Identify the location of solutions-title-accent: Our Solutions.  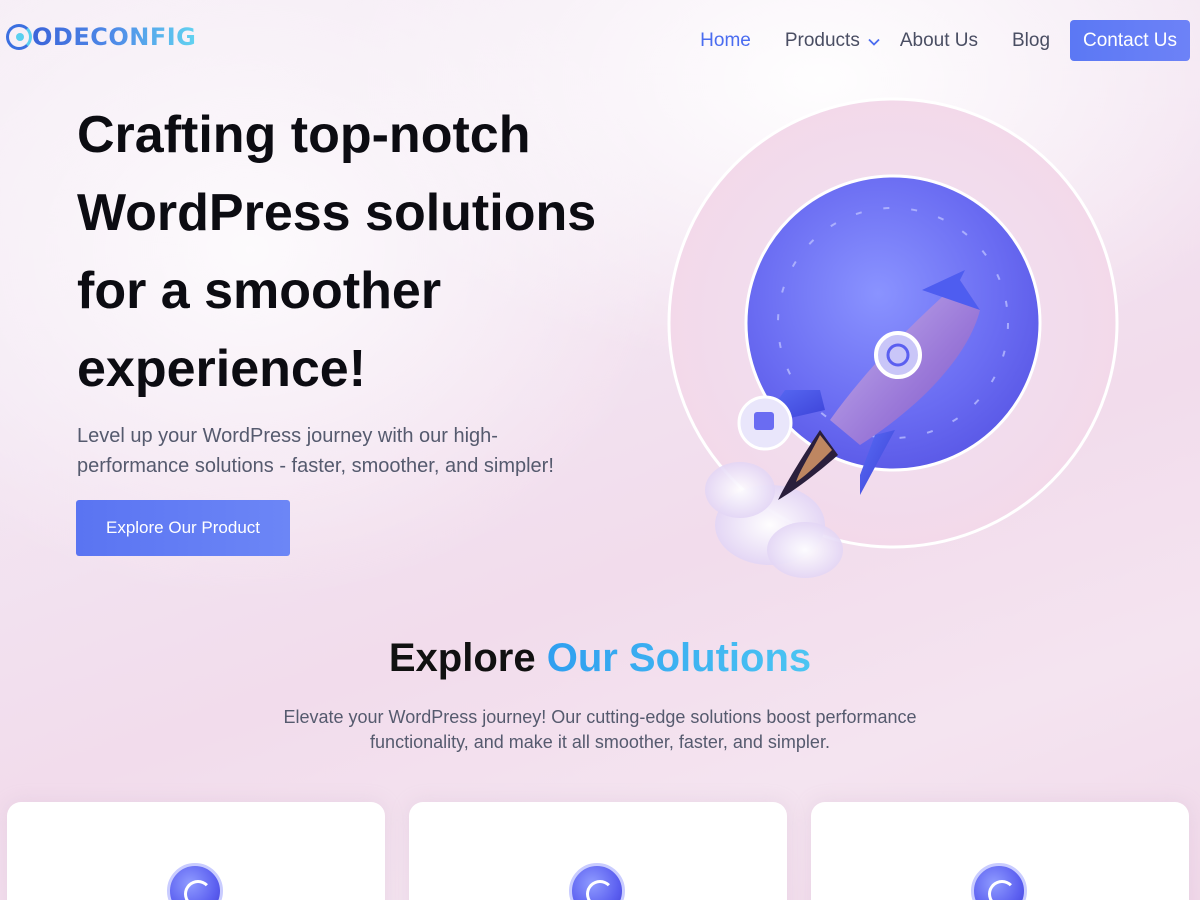
(679, 658).